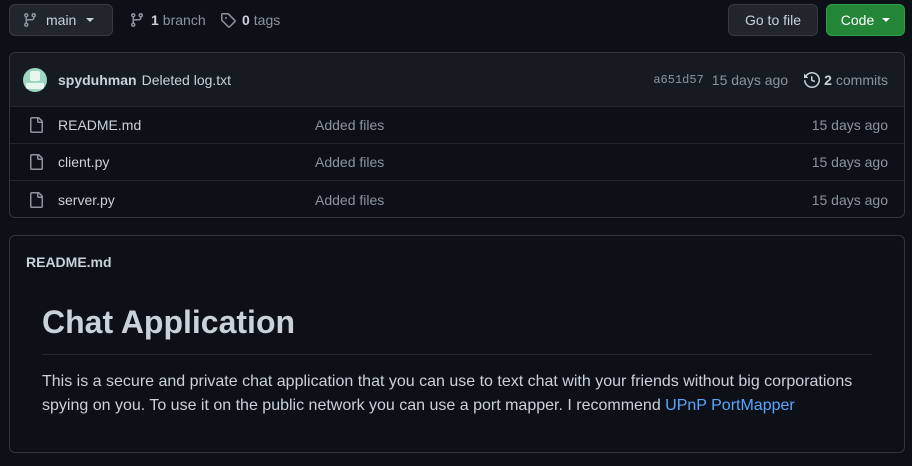 The width and height of the screenshot is (912, 466). I want to click on branches-link: 1 branch, so click(167, 20).